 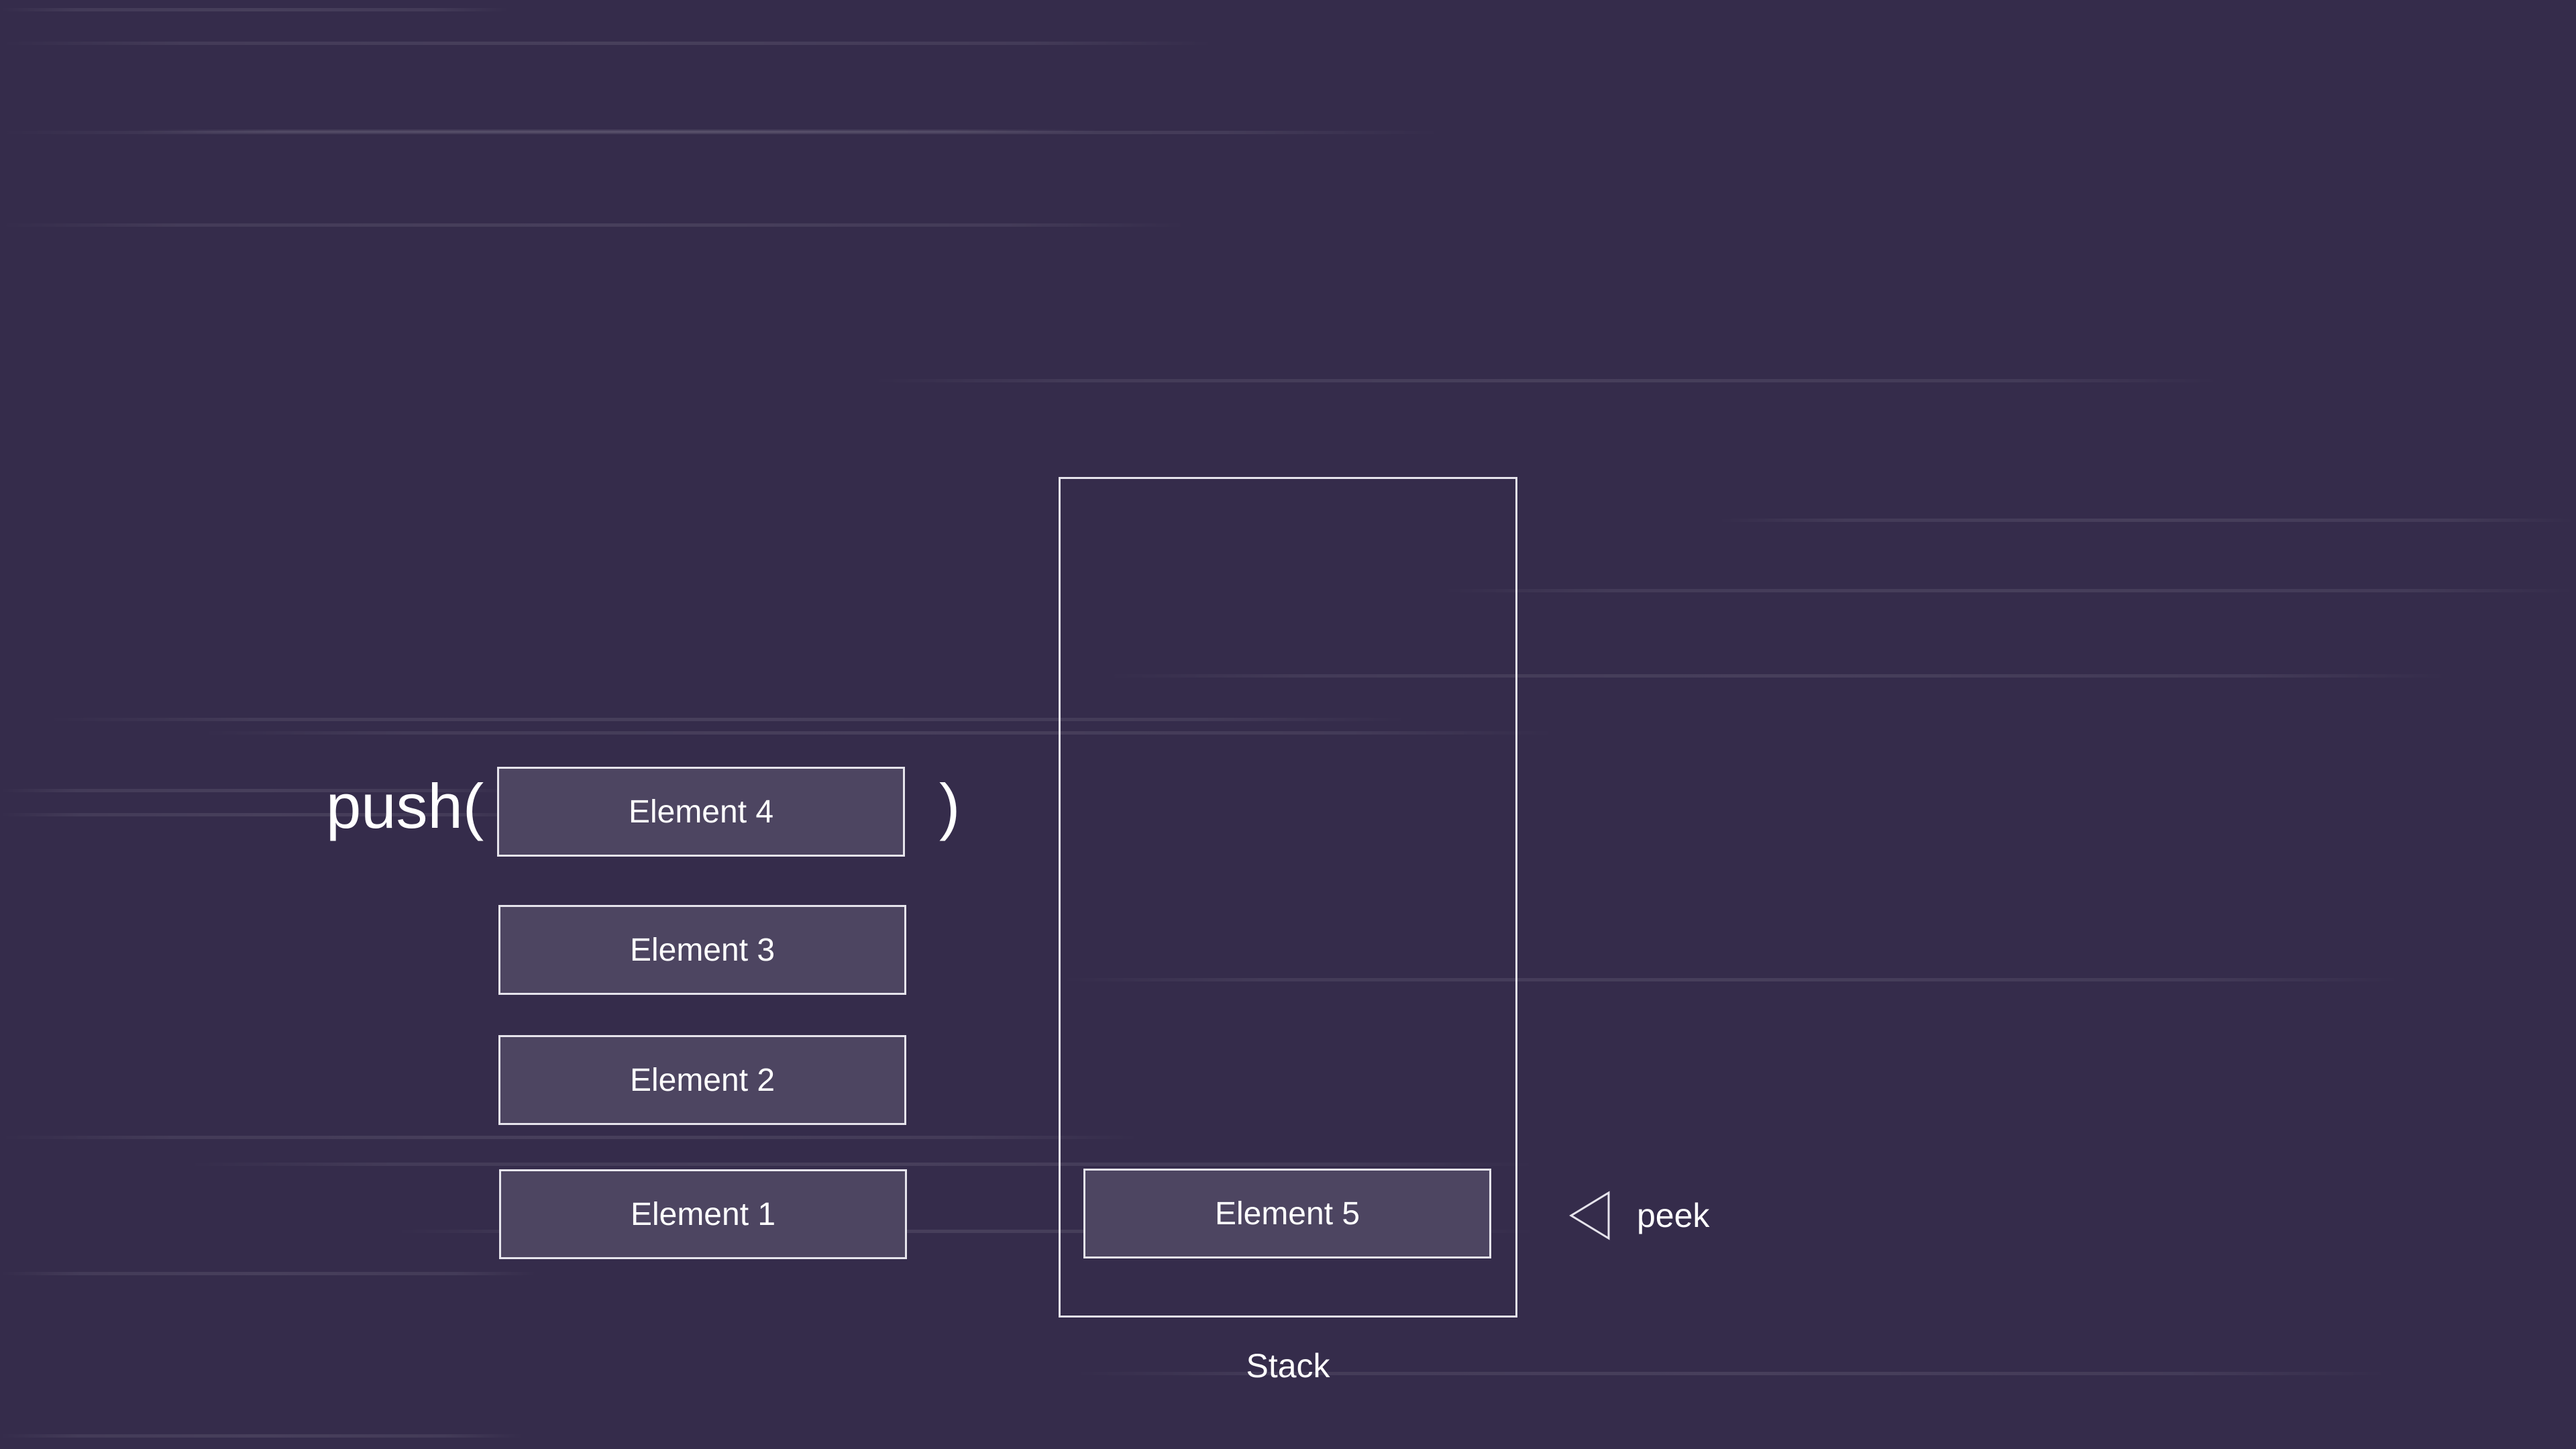 I want to click on element-box-4: Element 4, so click(x=701, y=812).